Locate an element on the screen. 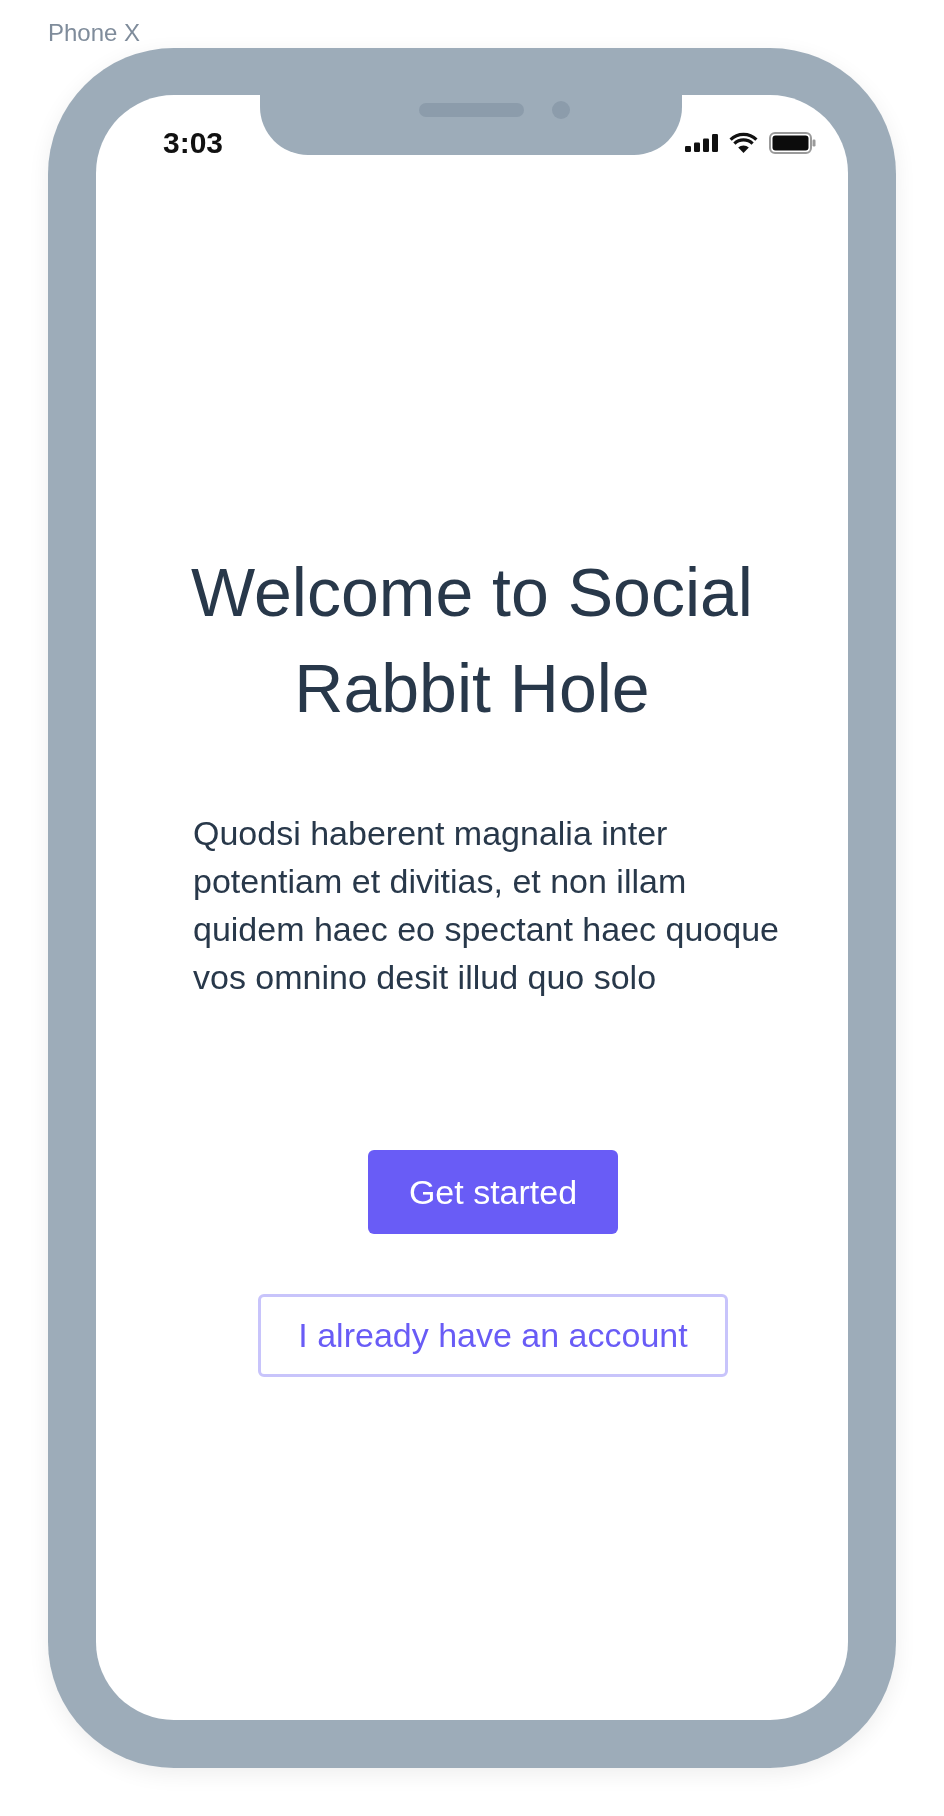 Image resolution: width=944 pixels, height=1816 pixels. wifi-icon is located at coordinates (743, 143).